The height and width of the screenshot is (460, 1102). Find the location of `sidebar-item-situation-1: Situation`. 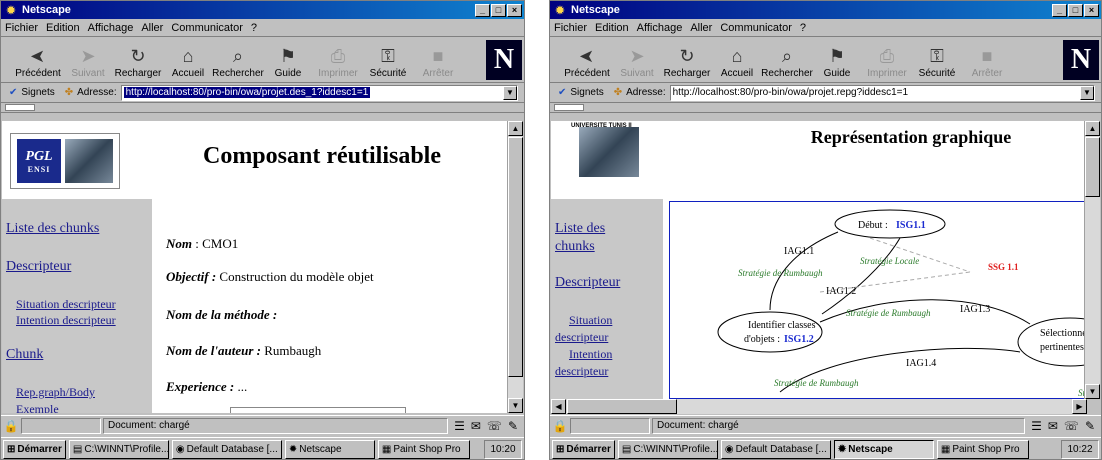

sidebar-item-situation-1: Situation is located at coordinates (590, 320).